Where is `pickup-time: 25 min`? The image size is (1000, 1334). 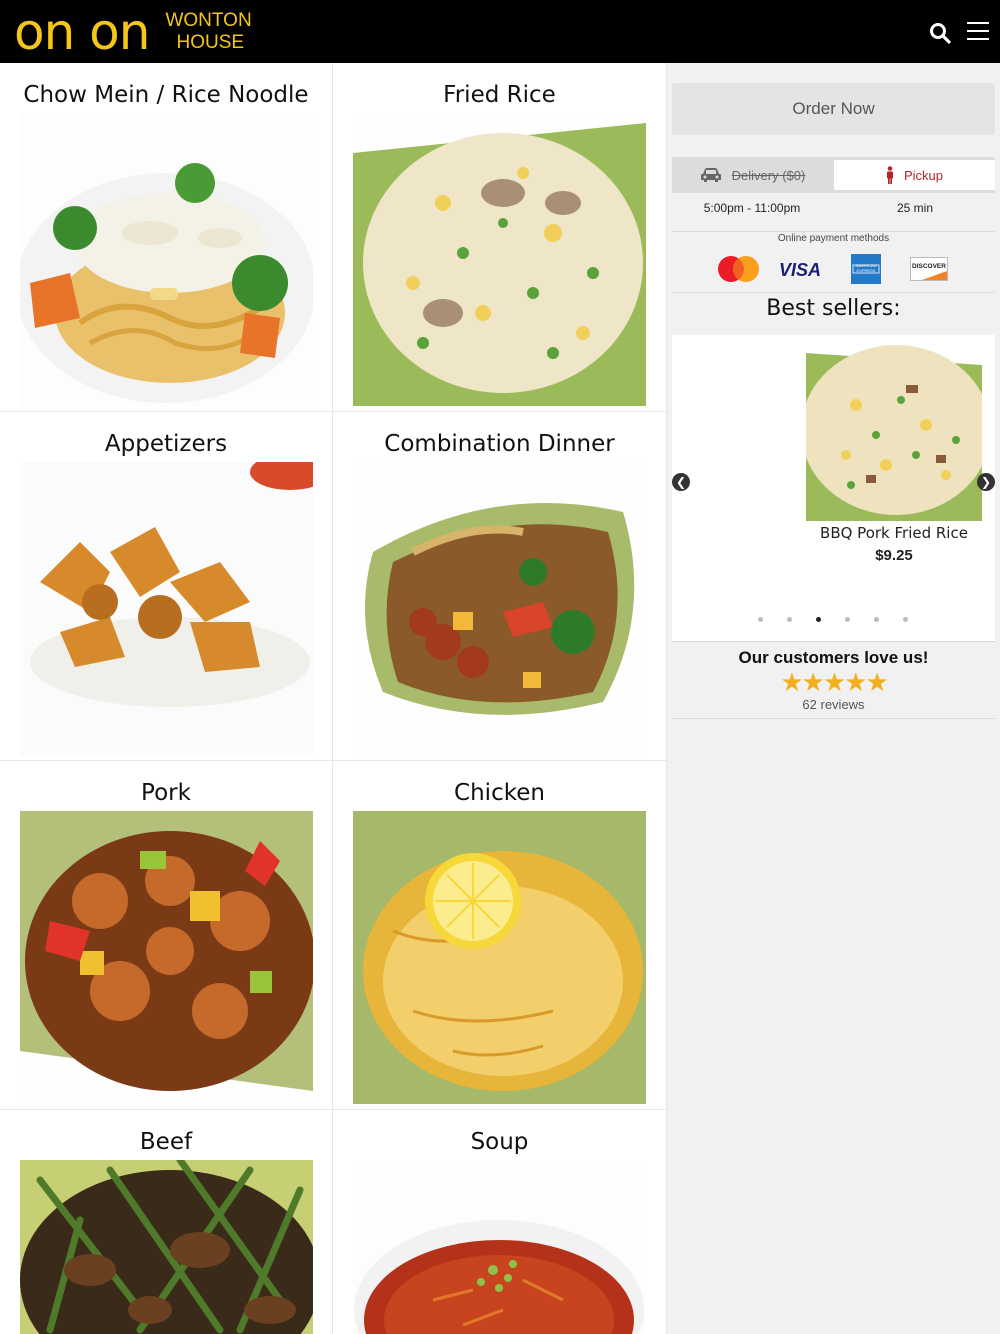
pickup-time: 25 min is located at coordinates (915, 208).